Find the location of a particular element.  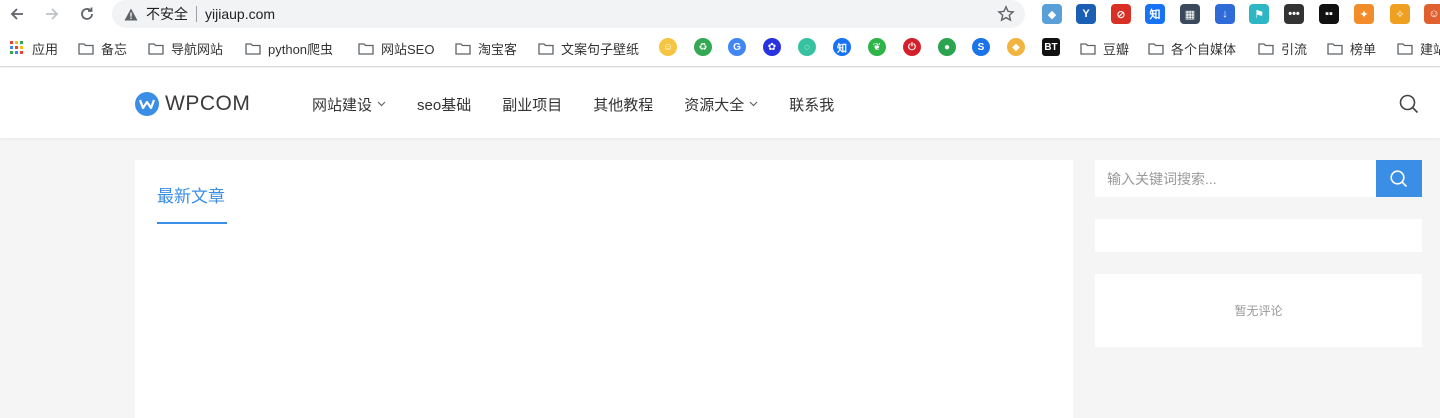

back-arrow-icon is located at coordinates (16, 14).